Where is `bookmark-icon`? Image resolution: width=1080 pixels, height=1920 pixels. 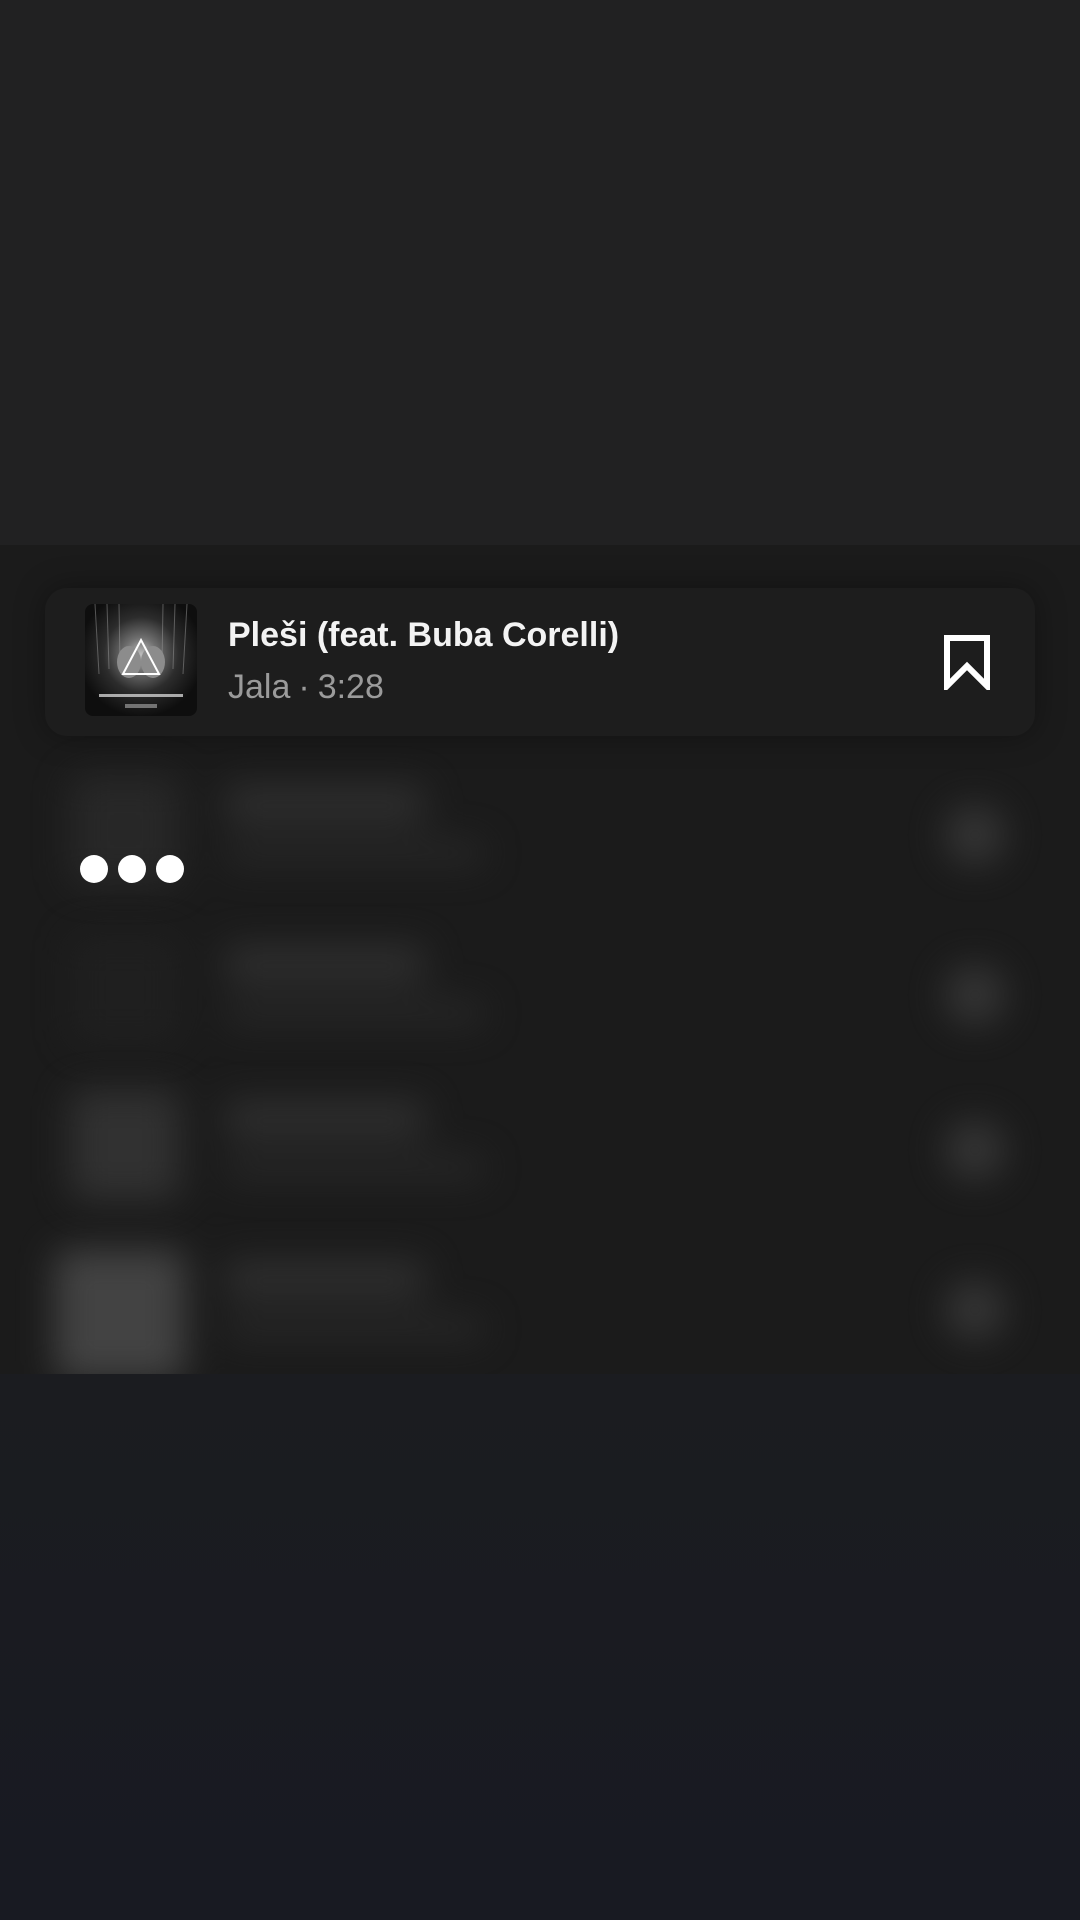
bookmark-icon is located at coordinates (967, 662).